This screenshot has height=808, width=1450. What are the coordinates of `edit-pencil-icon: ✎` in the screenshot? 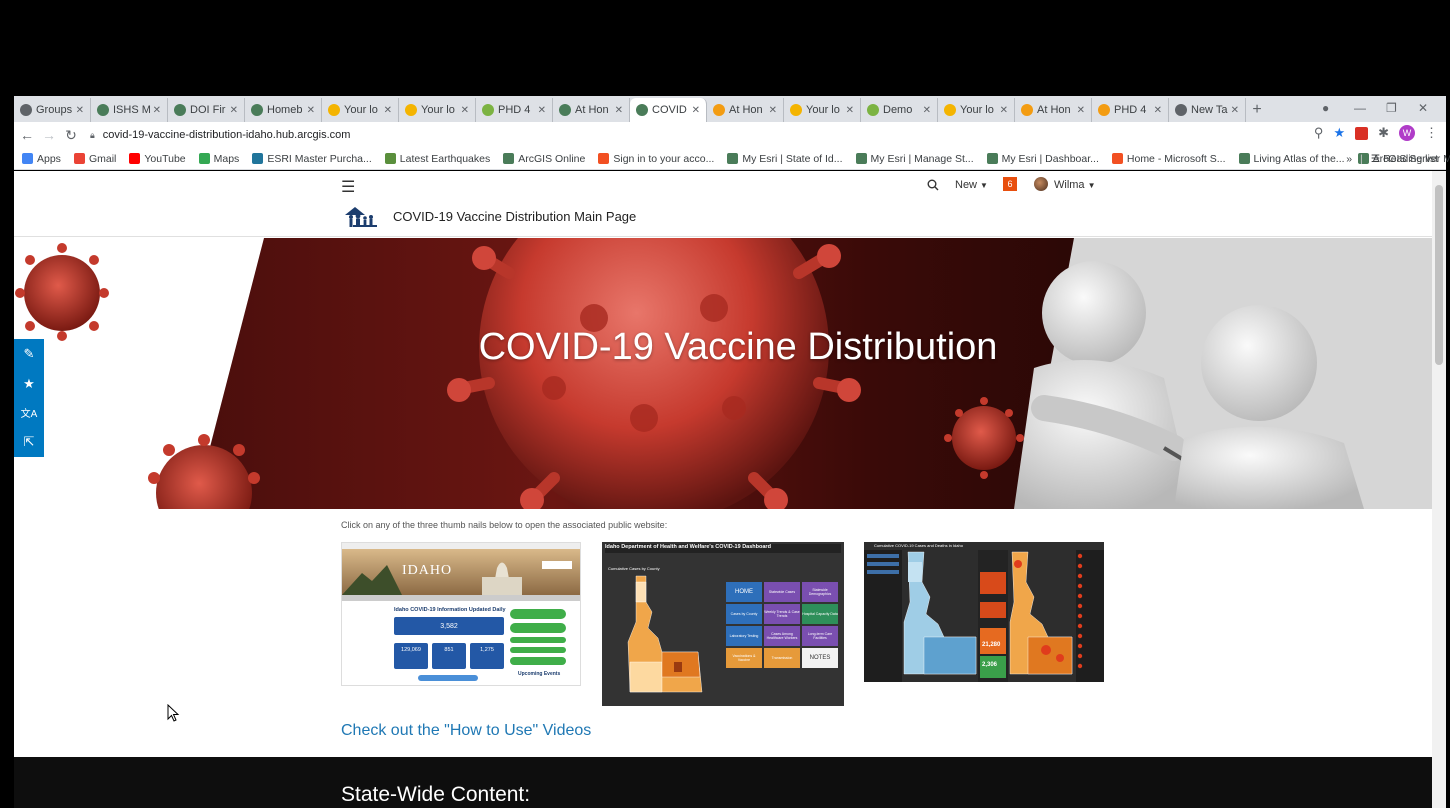 It's located at (29, 354).